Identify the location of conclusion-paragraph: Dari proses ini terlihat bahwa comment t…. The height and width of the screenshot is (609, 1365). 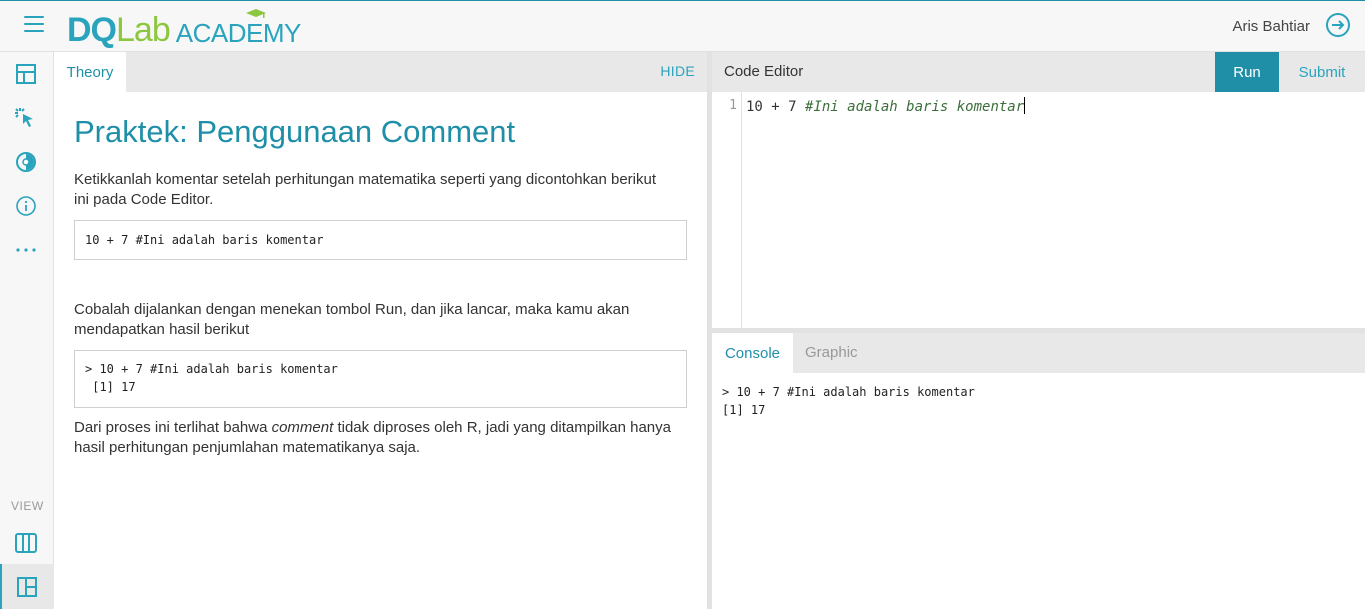
(372, 437).